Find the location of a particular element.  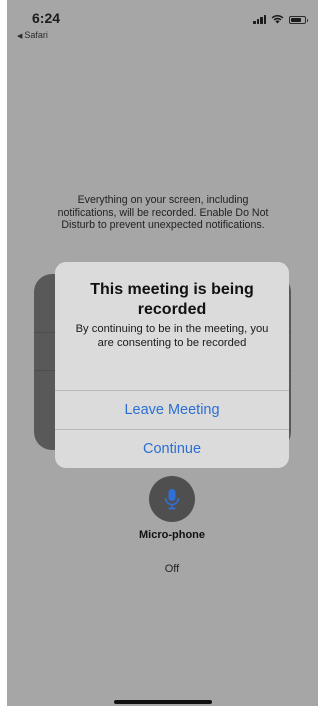

wifi-icon is located at coordinates (277, 19).